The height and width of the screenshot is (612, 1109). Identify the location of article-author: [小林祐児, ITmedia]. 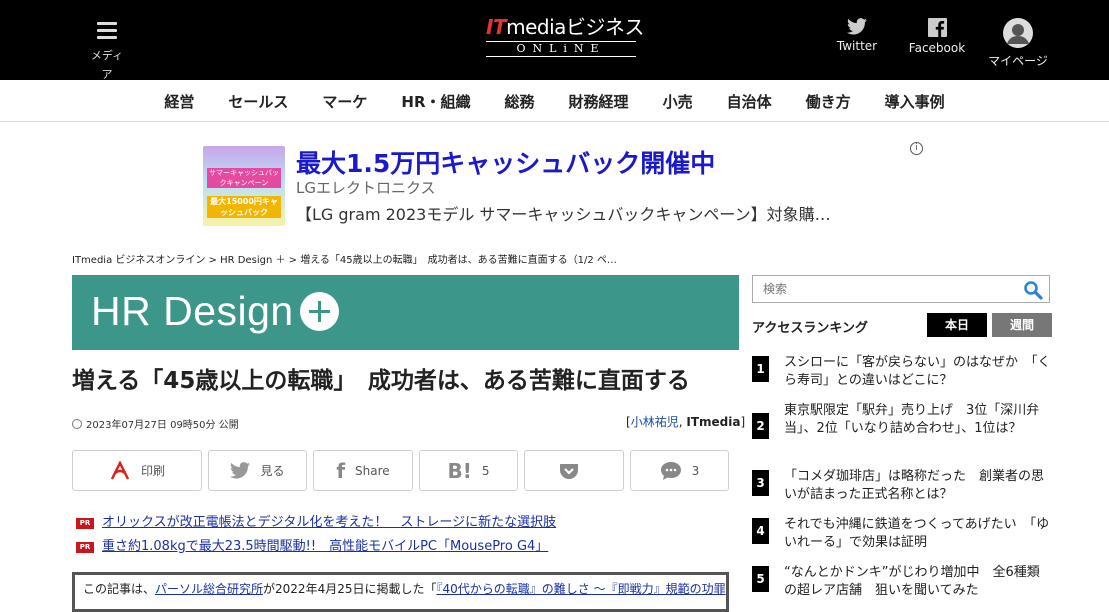
(685, 421).